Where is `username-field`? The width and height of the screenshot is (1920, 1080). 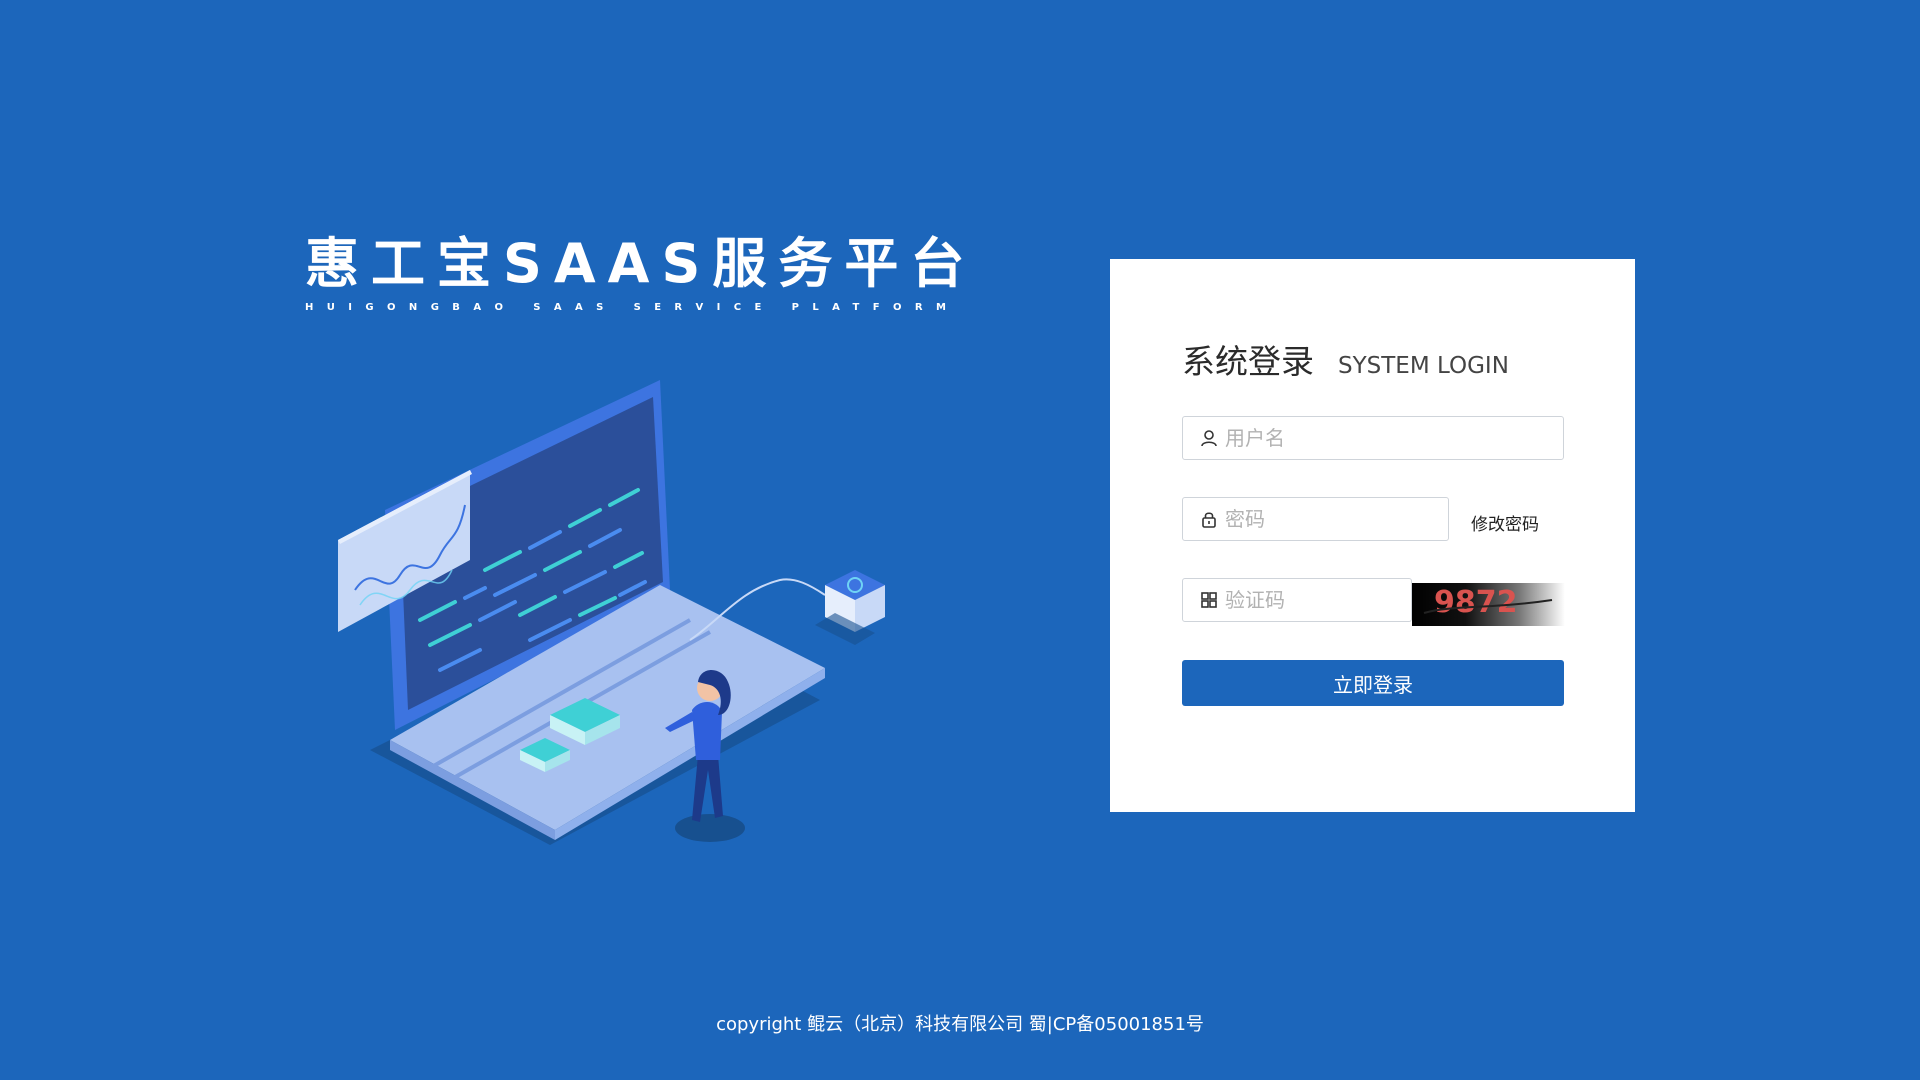 username-field is located at coordinates (1373, 438).